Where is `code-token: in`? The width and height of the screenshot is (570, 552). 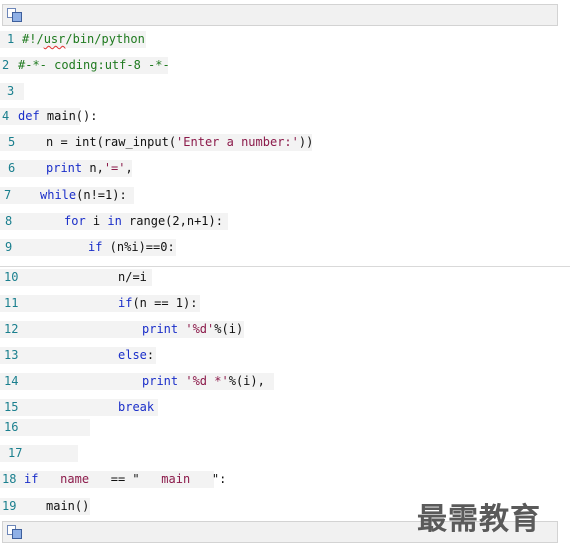 code-token: in is located at coordinates (114, 221).